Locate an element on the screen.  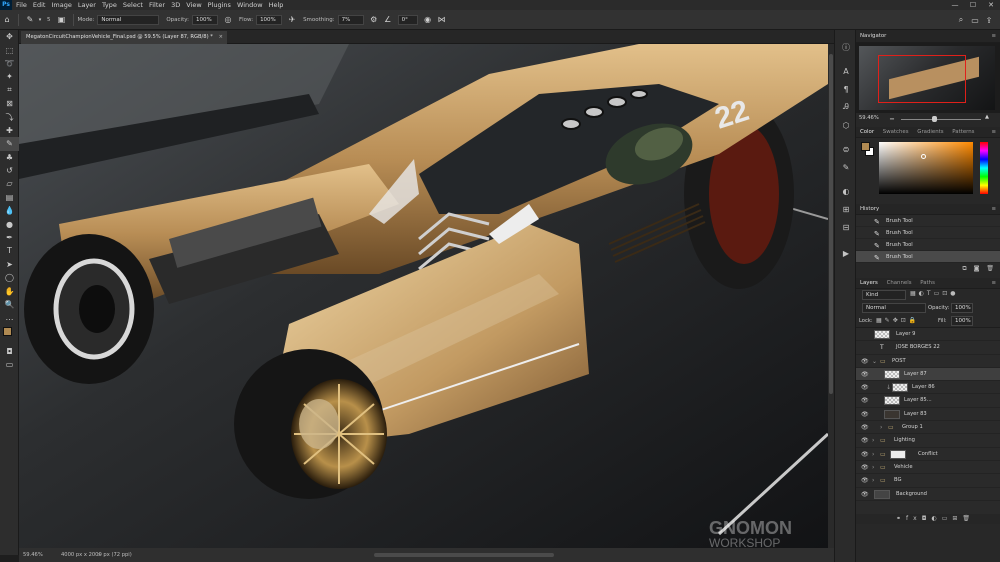
eraser-tool-icon: ▱ is located at coordinates (9, 183).